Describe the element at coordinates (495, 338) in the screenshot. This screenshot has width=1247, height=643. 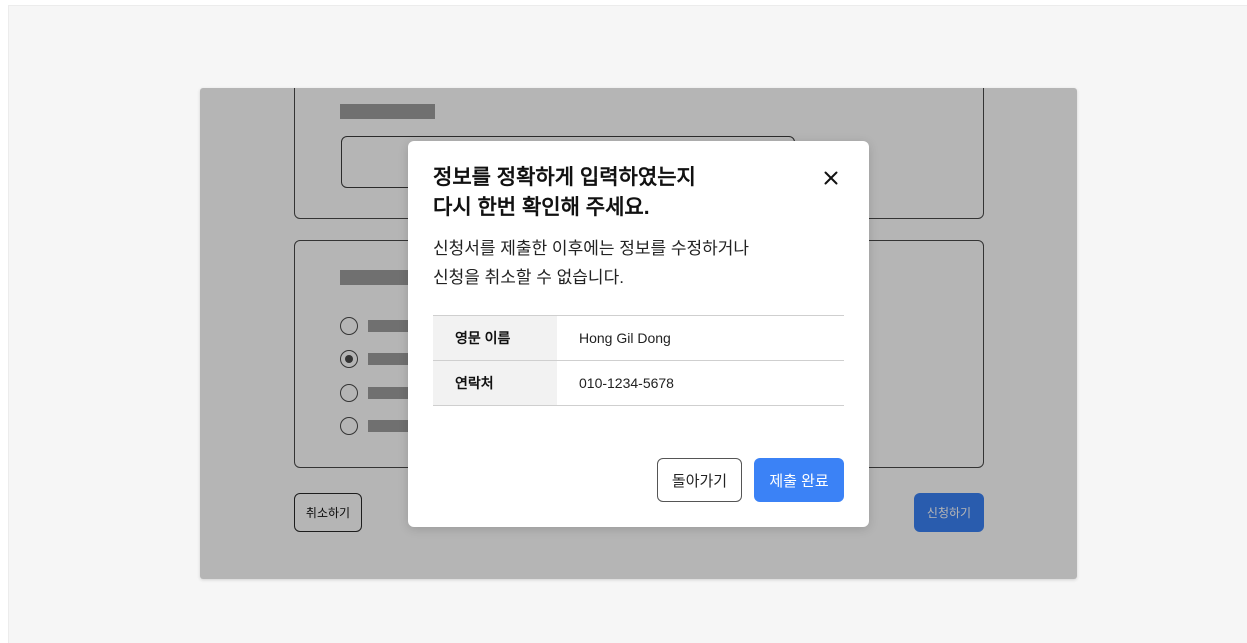
I see `row-label: 영문 이름` at that location.